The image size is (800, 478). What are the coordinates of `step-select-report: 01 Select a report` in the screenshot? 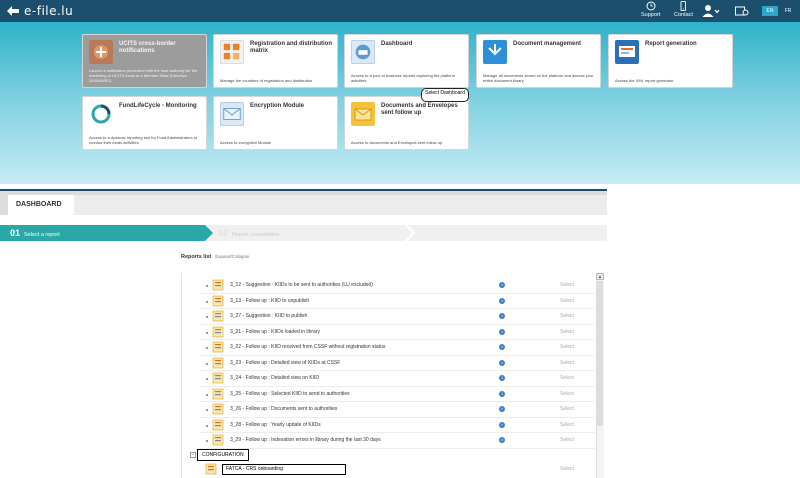 It's located at (102, 233).